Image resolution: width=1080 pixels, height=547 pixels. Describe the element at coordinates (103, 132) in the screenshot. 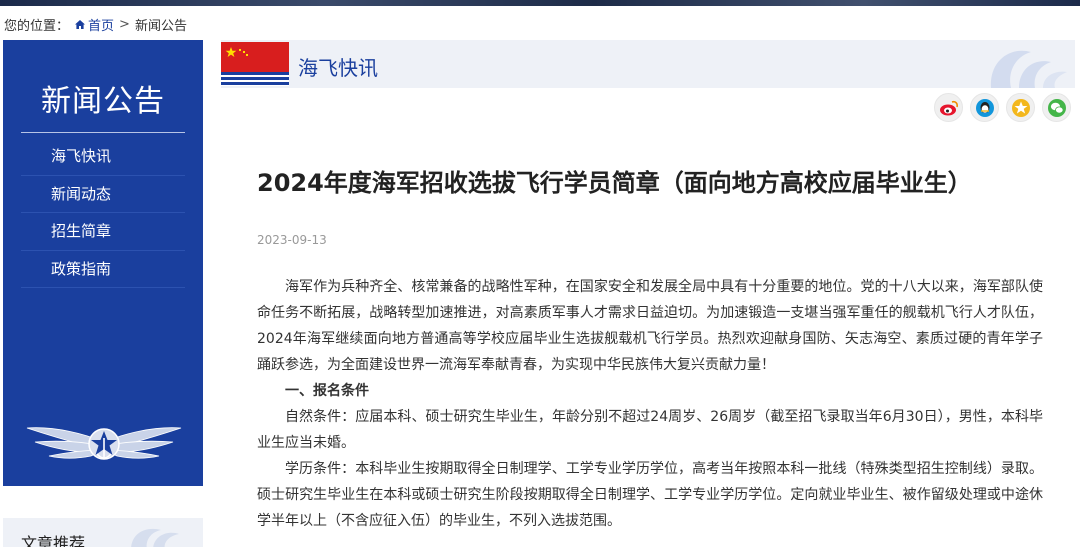

I see `sidebar-divider` at that location.